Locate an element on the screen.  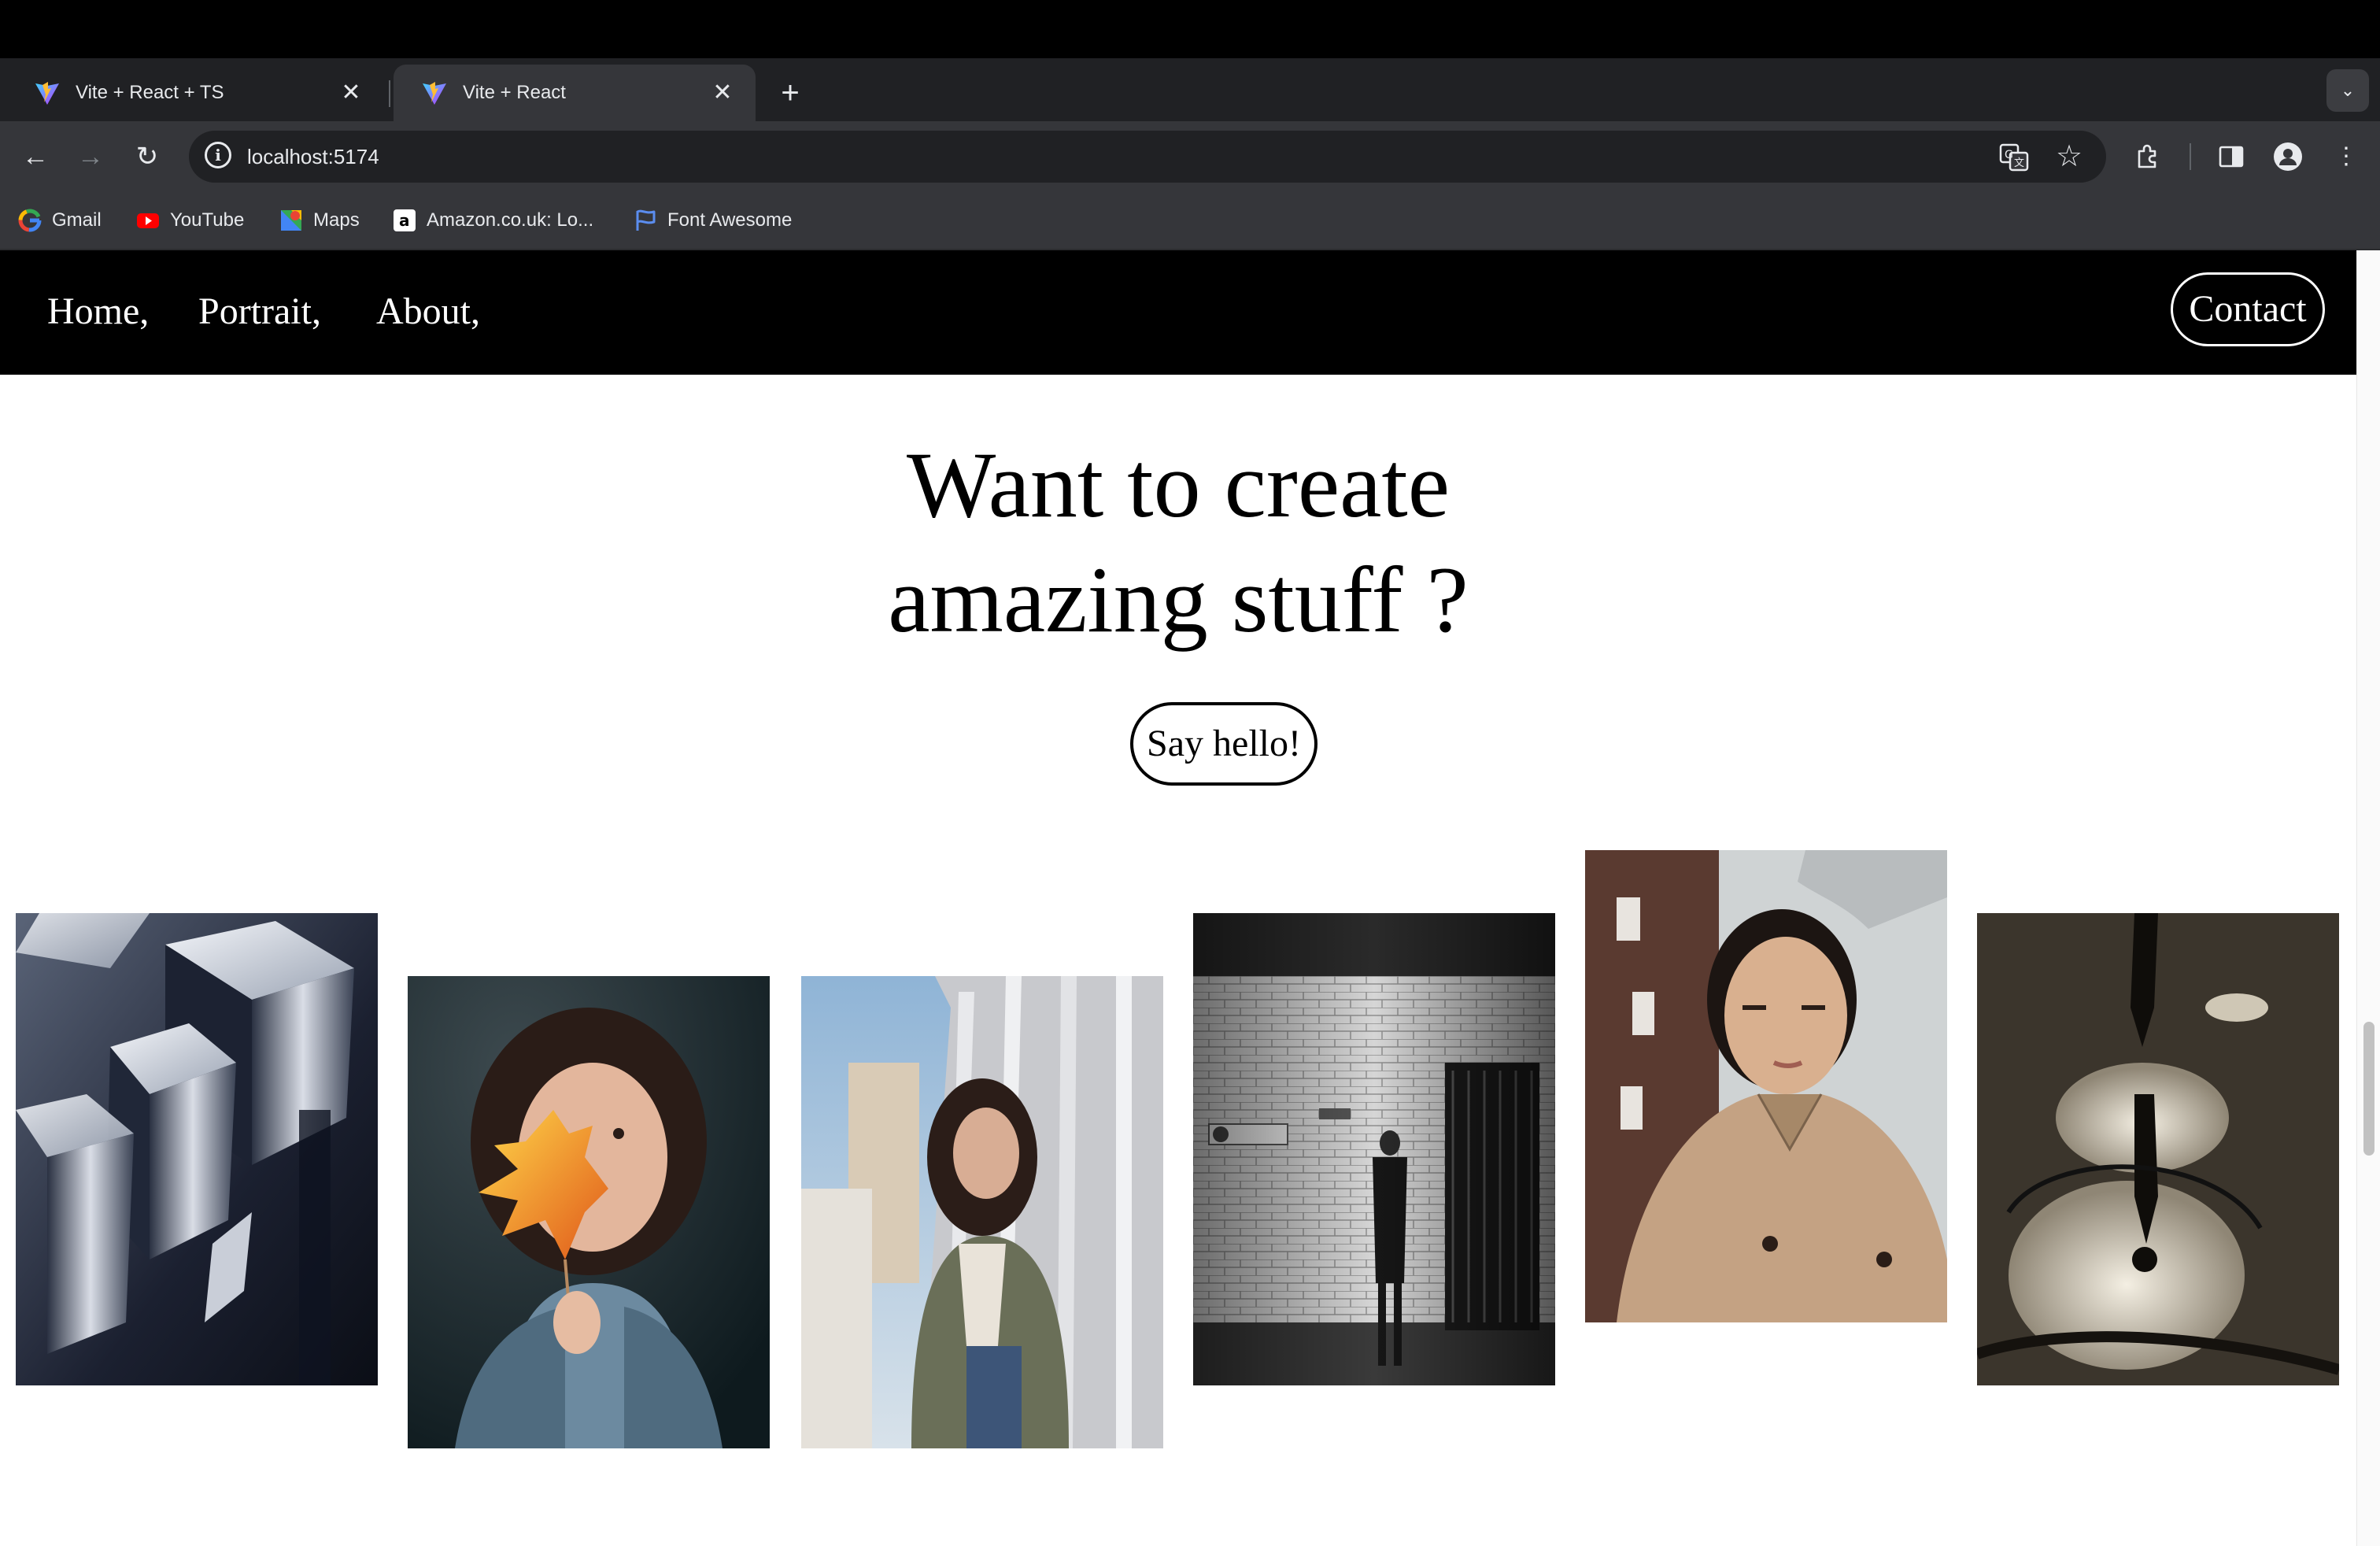
bookmark-font-awesome: Font Awesome is located at coordinates (712, 220).